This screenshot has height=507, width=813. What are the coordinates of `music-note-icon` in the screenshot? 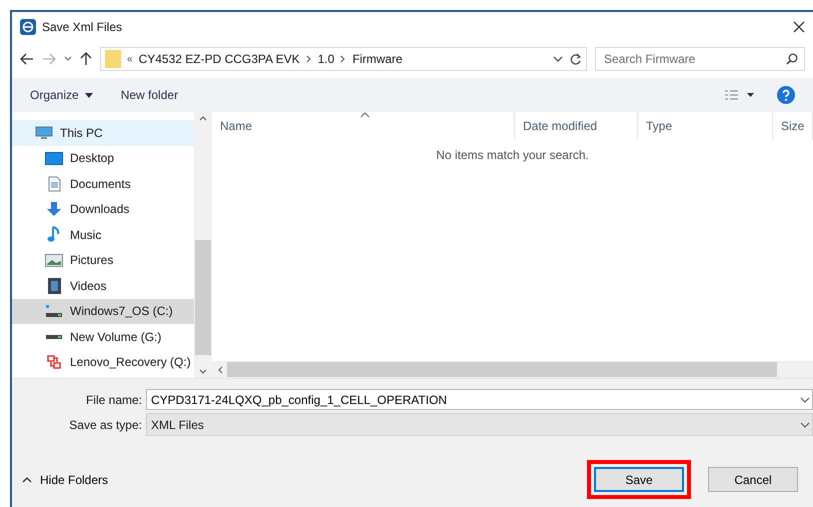 It's located at (54, 235).